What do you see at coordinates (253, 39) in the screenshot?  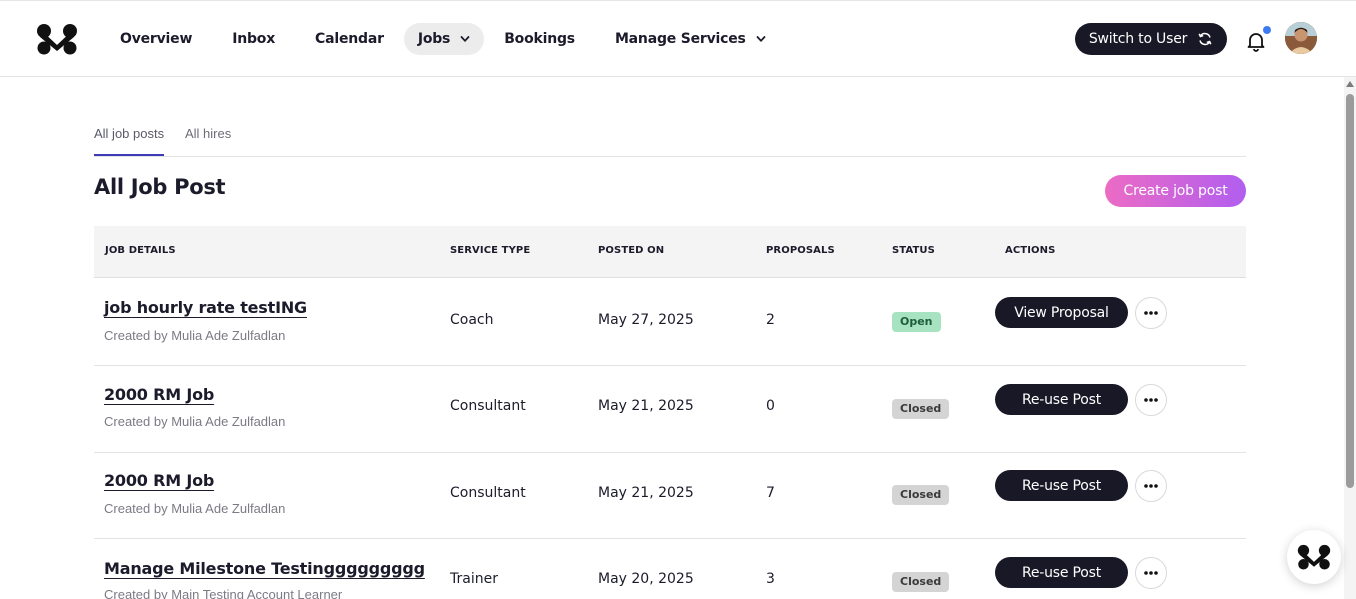 I see `nav-inbox: Inbox` at bounding box center [253, 39].